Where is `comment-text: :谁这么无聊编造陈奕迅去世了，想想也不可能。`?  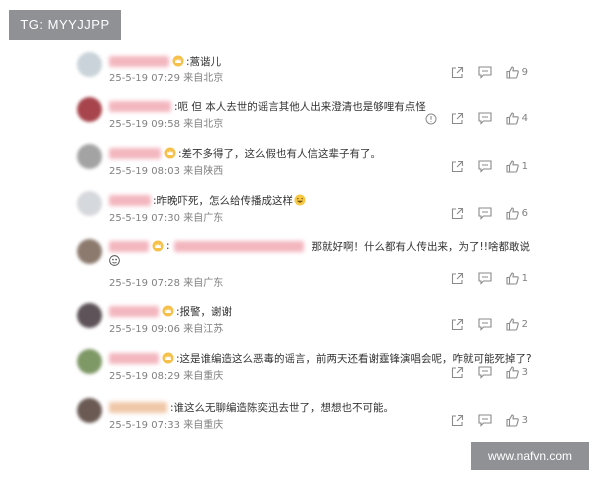
comment-text: :谁这么无聊编造陈奕迅去世了，想想也不可能。 is located at coordinates (282, 407).